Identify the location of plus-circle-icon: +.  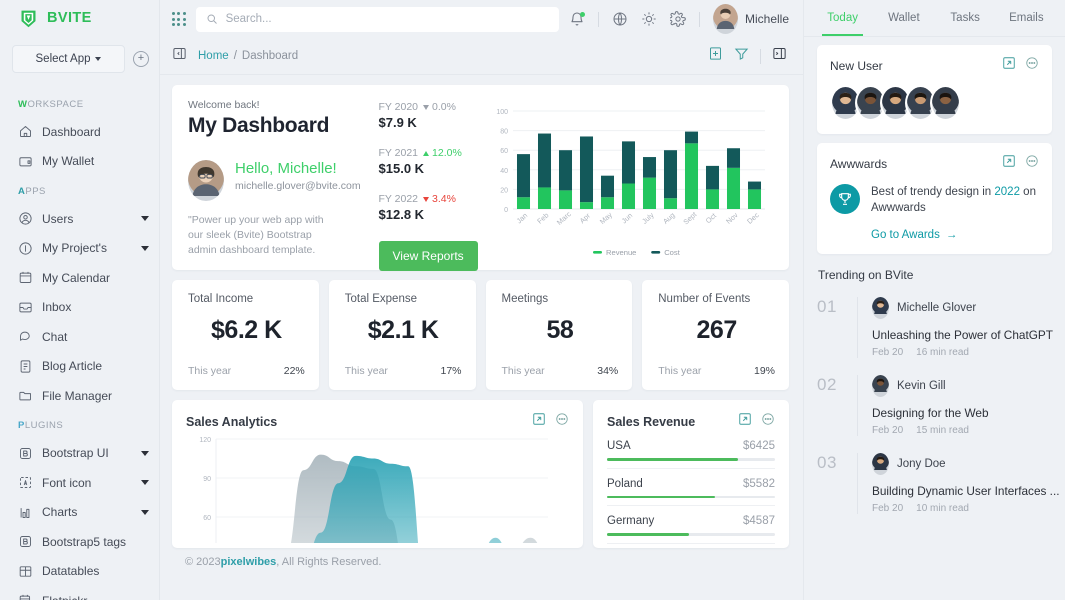
(141, 58).